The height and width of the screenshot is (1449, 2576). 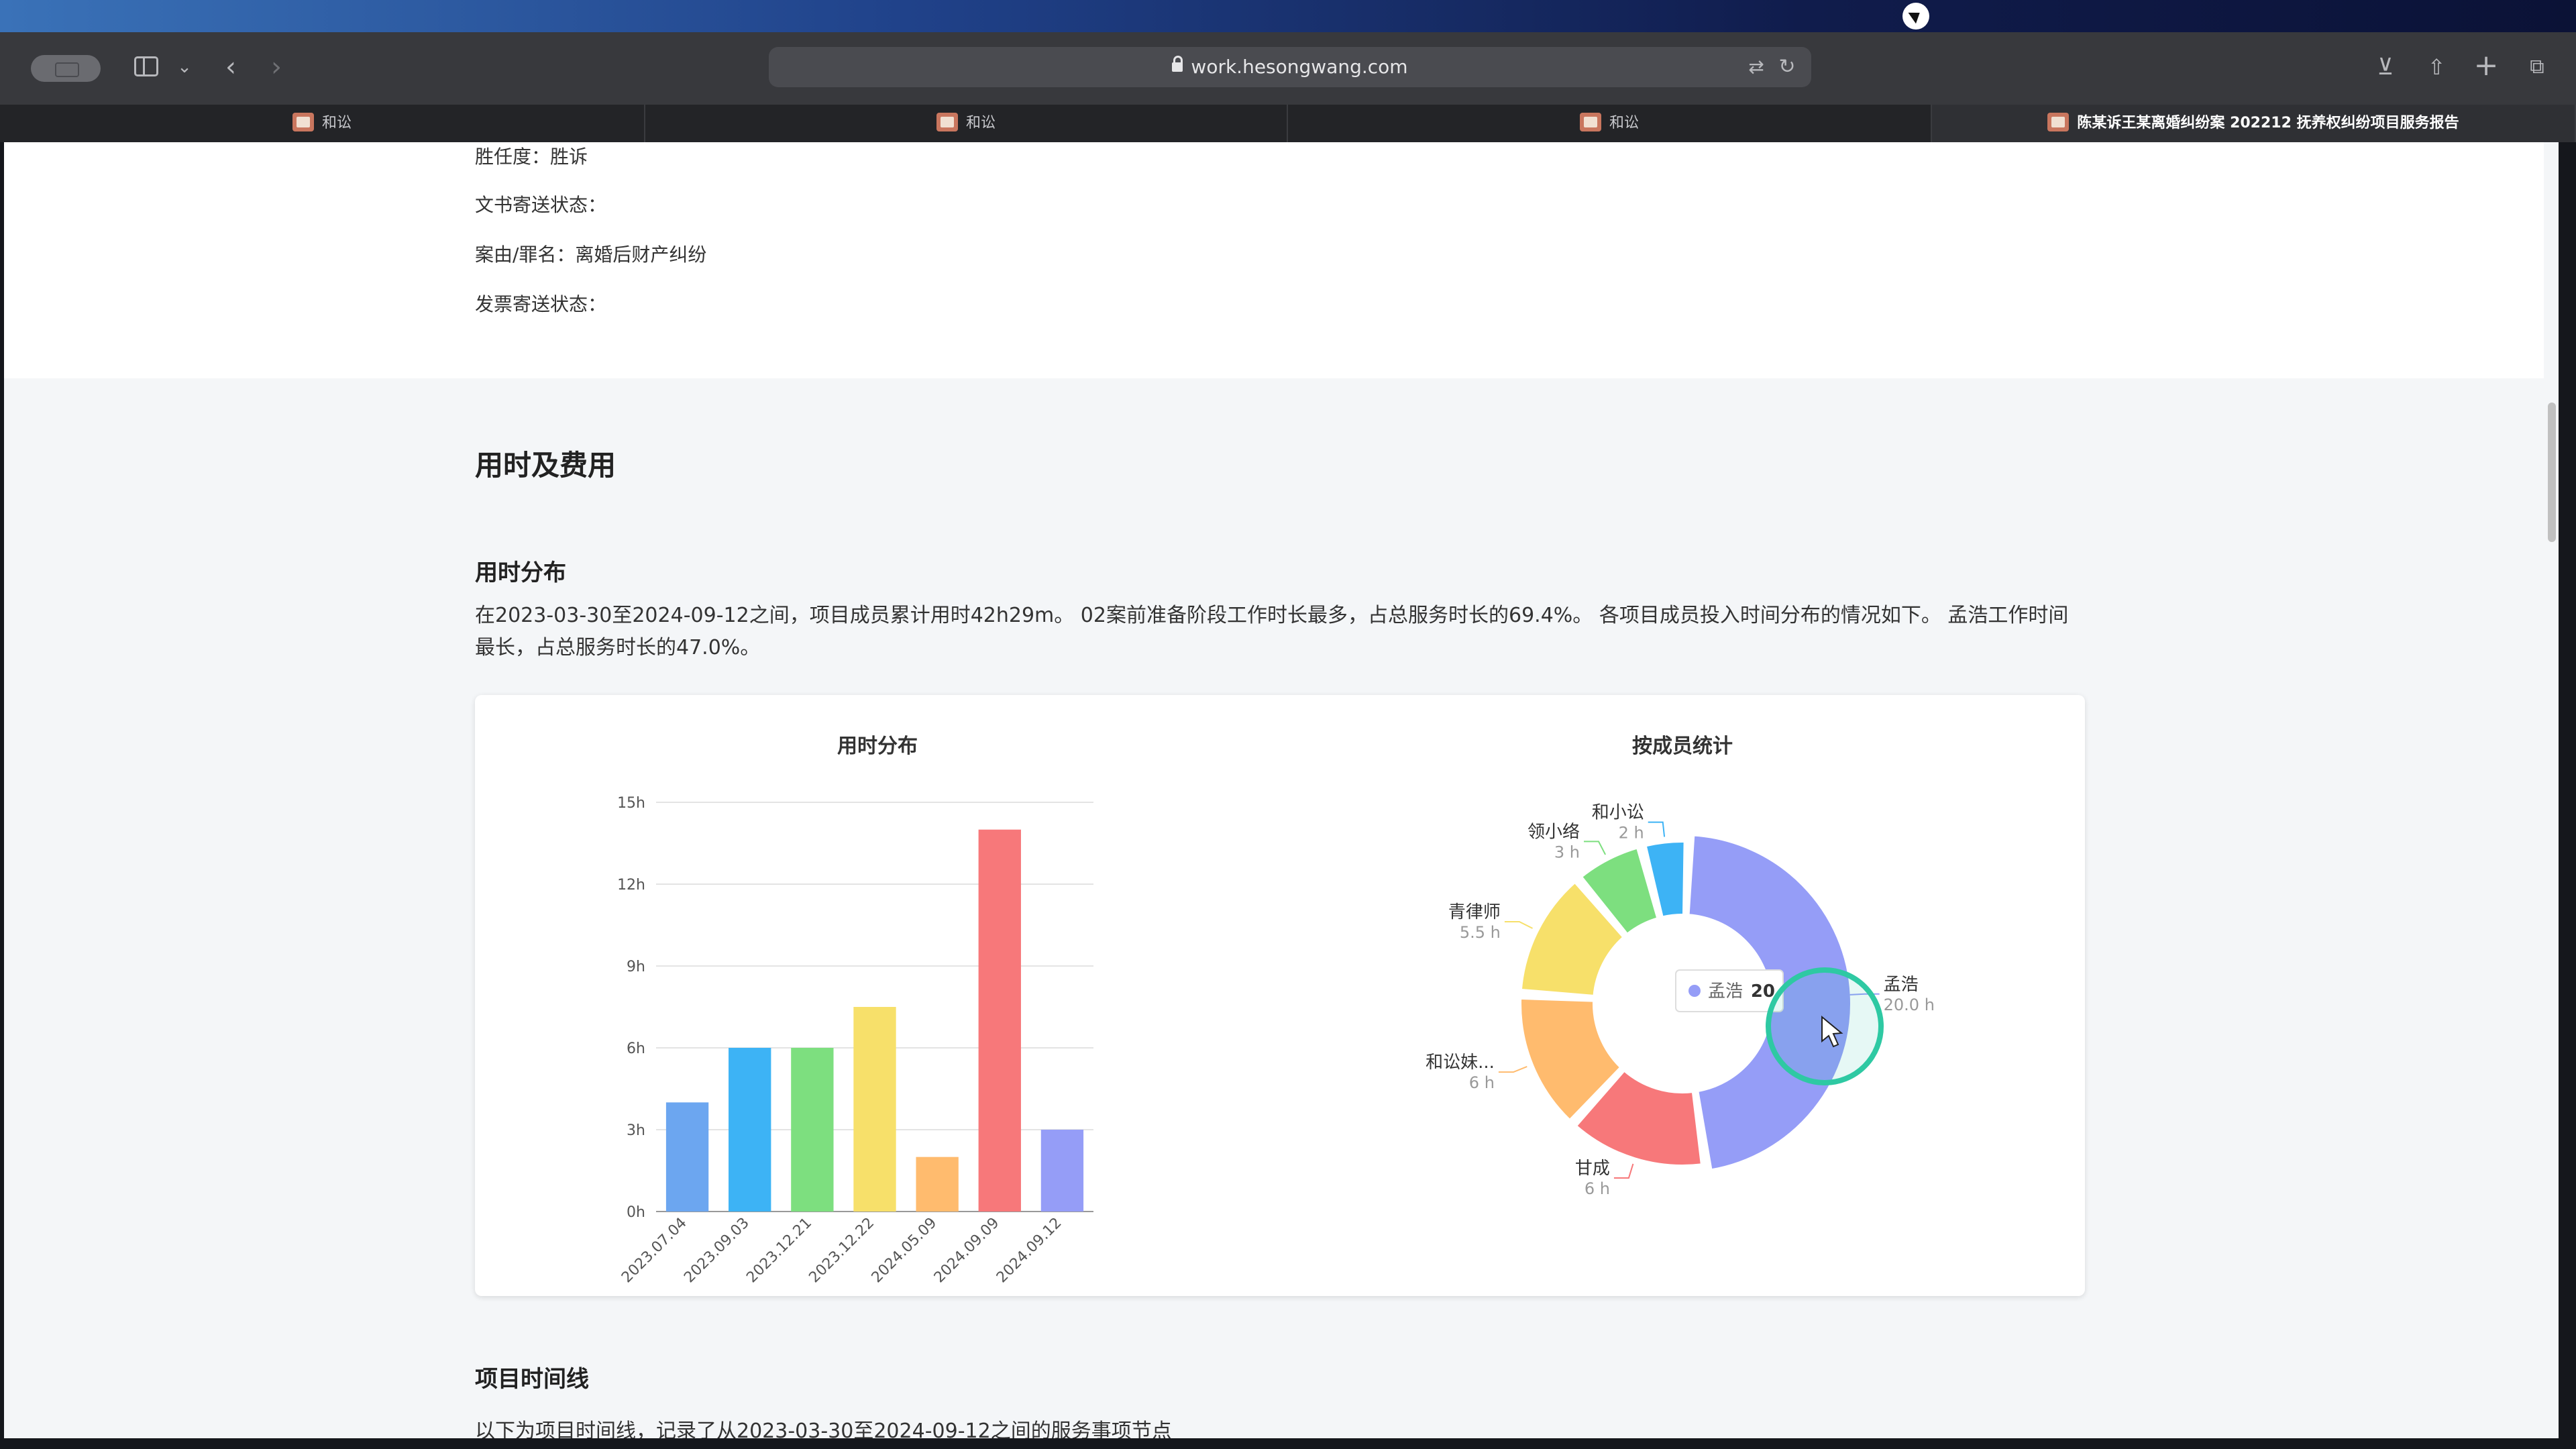 What do you see at coordinates (2486, 66) in the screenshot?
I see `new-tab-icon: +` at bounding box center [2486, 66].